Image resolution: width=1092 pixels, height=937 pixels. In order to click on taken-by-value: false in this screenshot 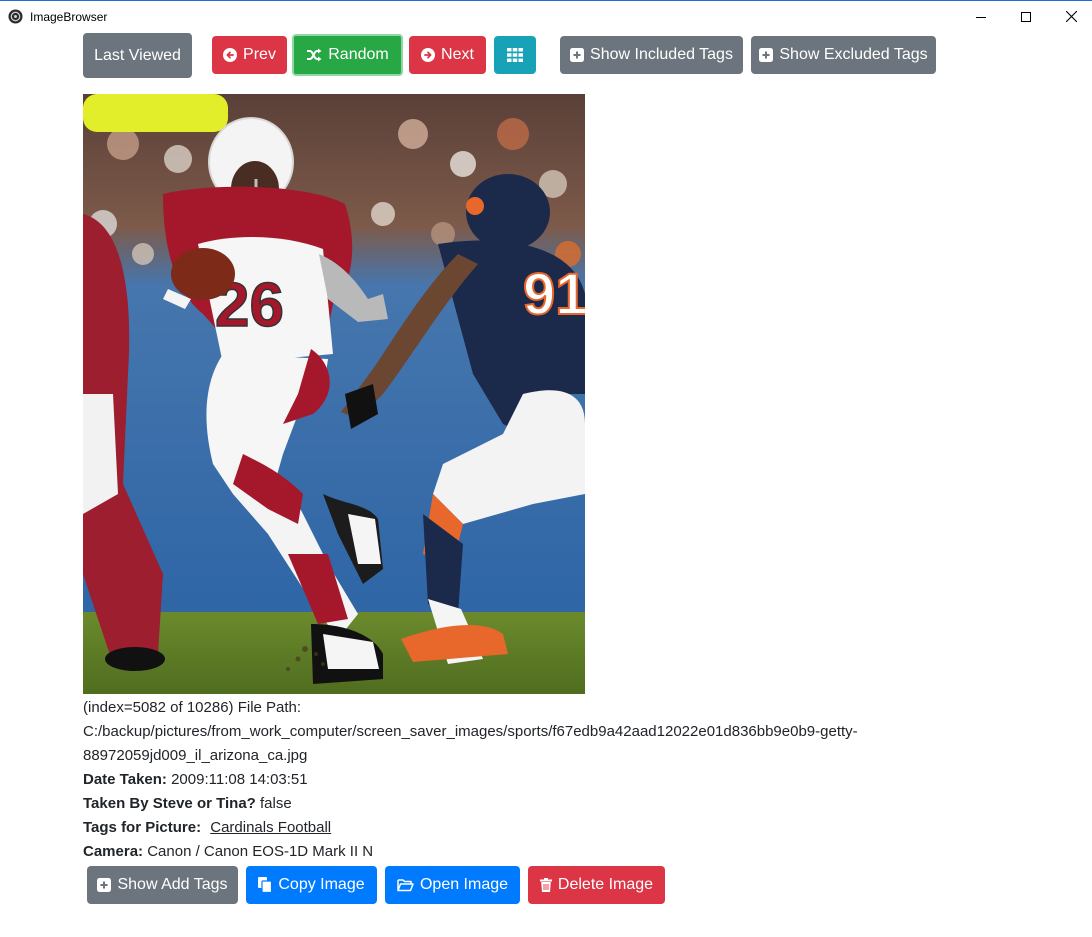, I will do `click(276, 803)`.